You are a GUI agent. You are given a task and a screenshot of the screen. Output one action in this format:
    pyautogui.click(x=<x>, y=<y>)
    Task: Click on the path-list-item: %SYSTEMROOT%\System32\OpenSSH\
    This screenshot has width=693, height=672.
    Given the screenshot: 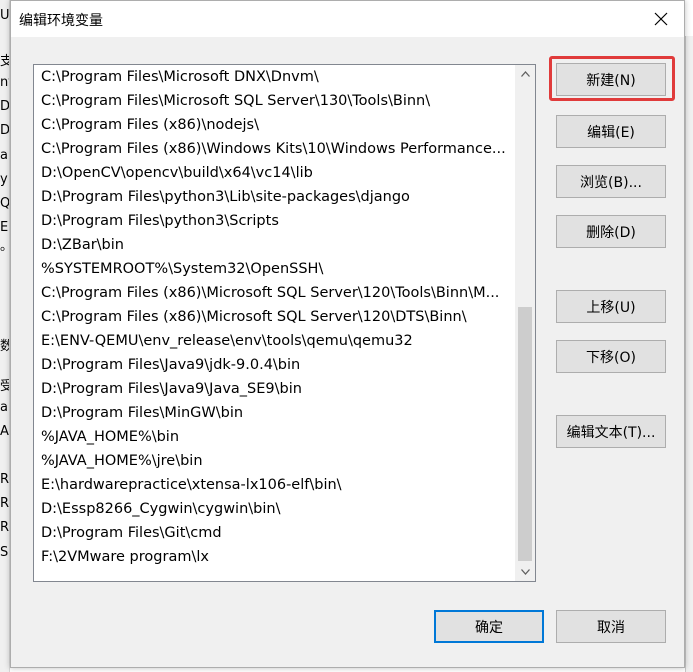 What is the action you would take?
    pyautogui.click(x=274, y=269)
    